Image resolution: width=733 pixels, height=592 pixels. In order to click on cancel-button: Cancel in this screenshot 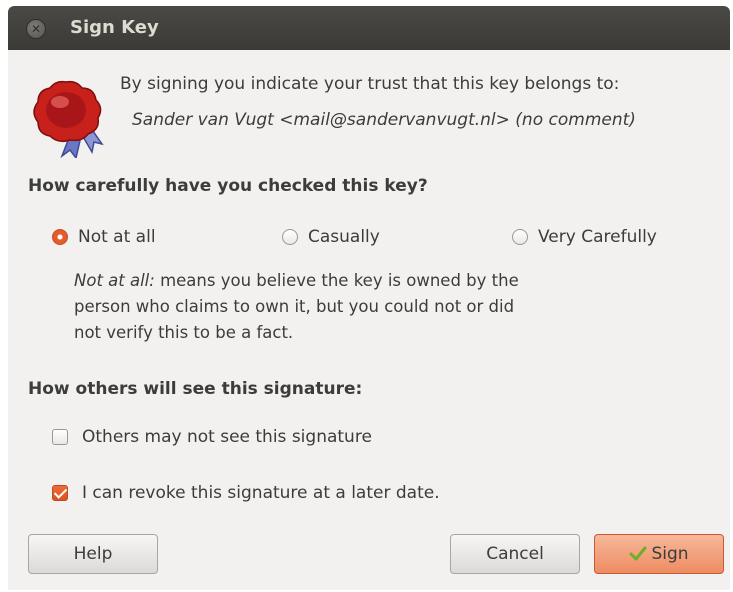, I will do `click(515, 554)`.